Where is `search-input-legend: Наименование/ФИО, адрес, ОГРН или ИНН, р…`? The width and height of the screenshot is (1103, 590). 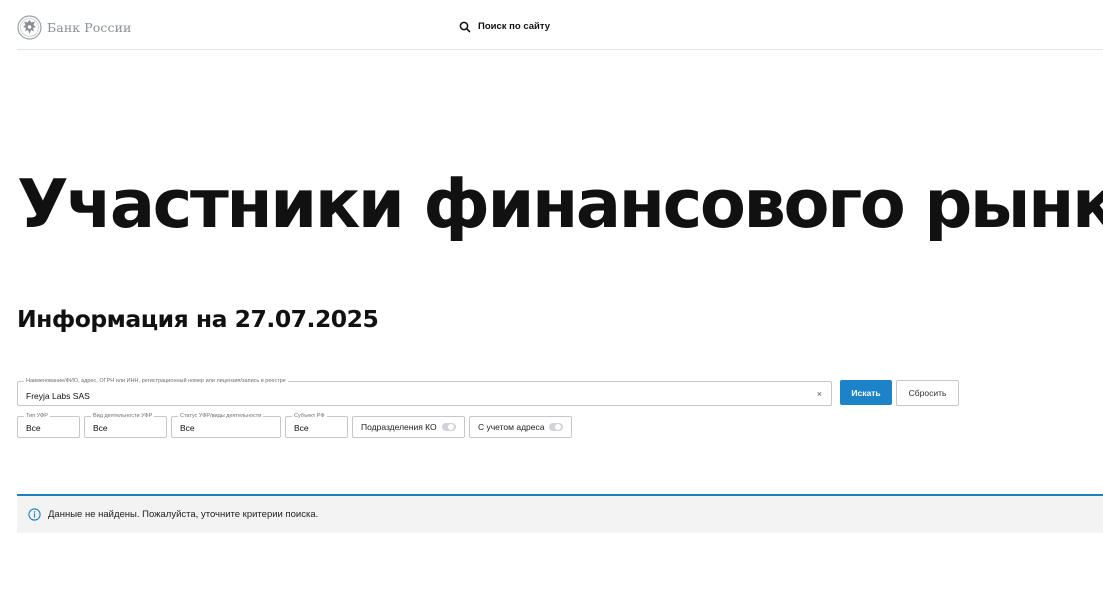 search-input-legend: Наименование/ФИО, адрес, ОГРН или ИНН, р… is located at coordinates (156, 381).